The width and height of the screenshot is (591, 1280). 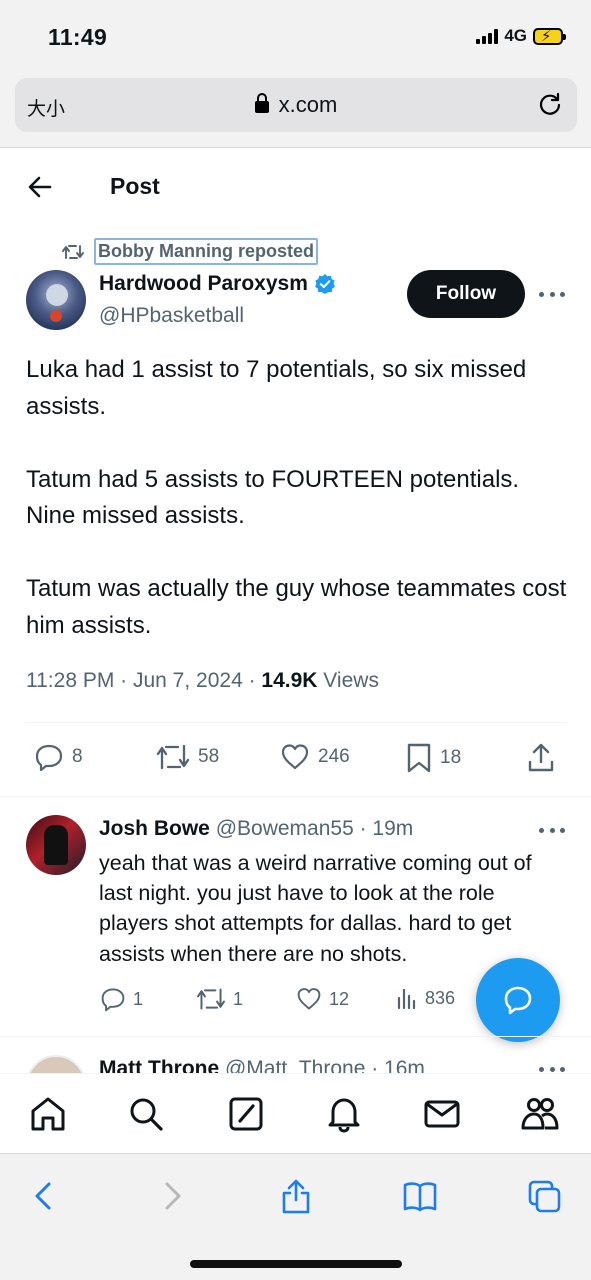 What do you see at coordinates (171, 316) in the screenshot?
I see `author-handle: @HPbasketball` at bounding box center [171, 316].